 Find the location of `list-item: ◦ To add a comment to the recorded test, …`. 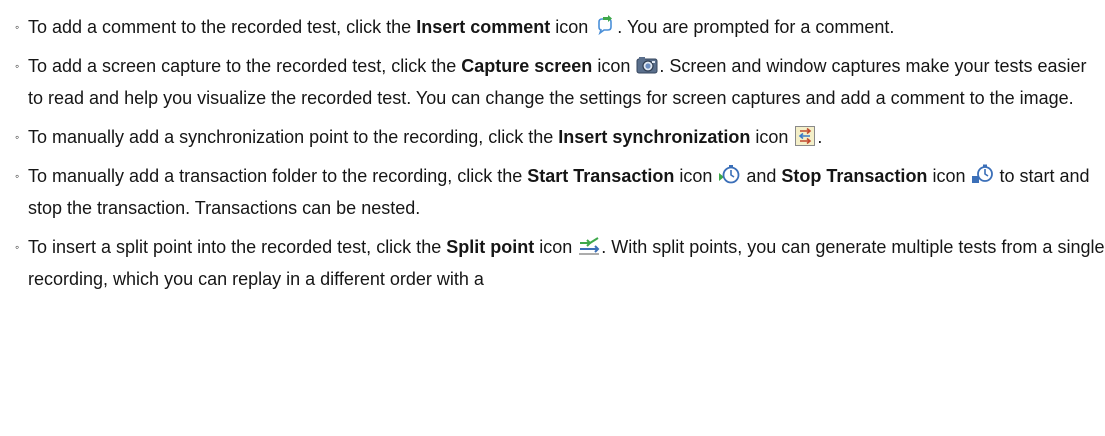

list-item: ◦ To add a comment to the recorded test, … is located at coordinates (560, 27).